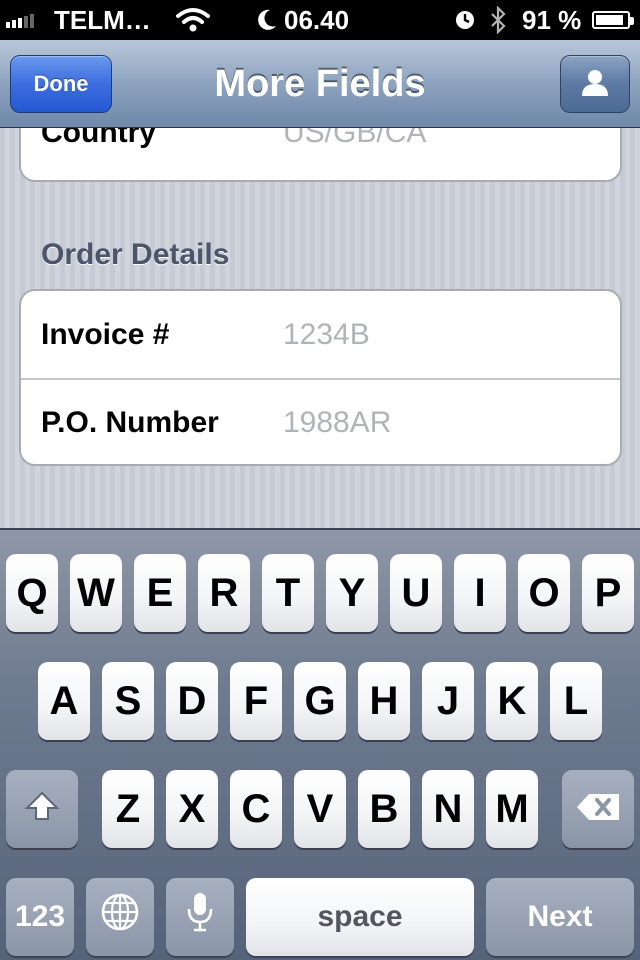 The width and height of the screenshot is (640, 960). What do you see at coordinates (193, 20) in the screenshot?
I see `wifi-icon` at bounding box center [193, 20].